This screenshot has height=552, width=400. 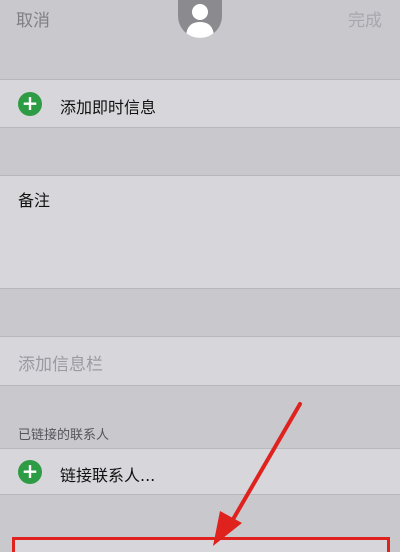 I want to click on cancel-button: 取消, so click(x=33, y=18).